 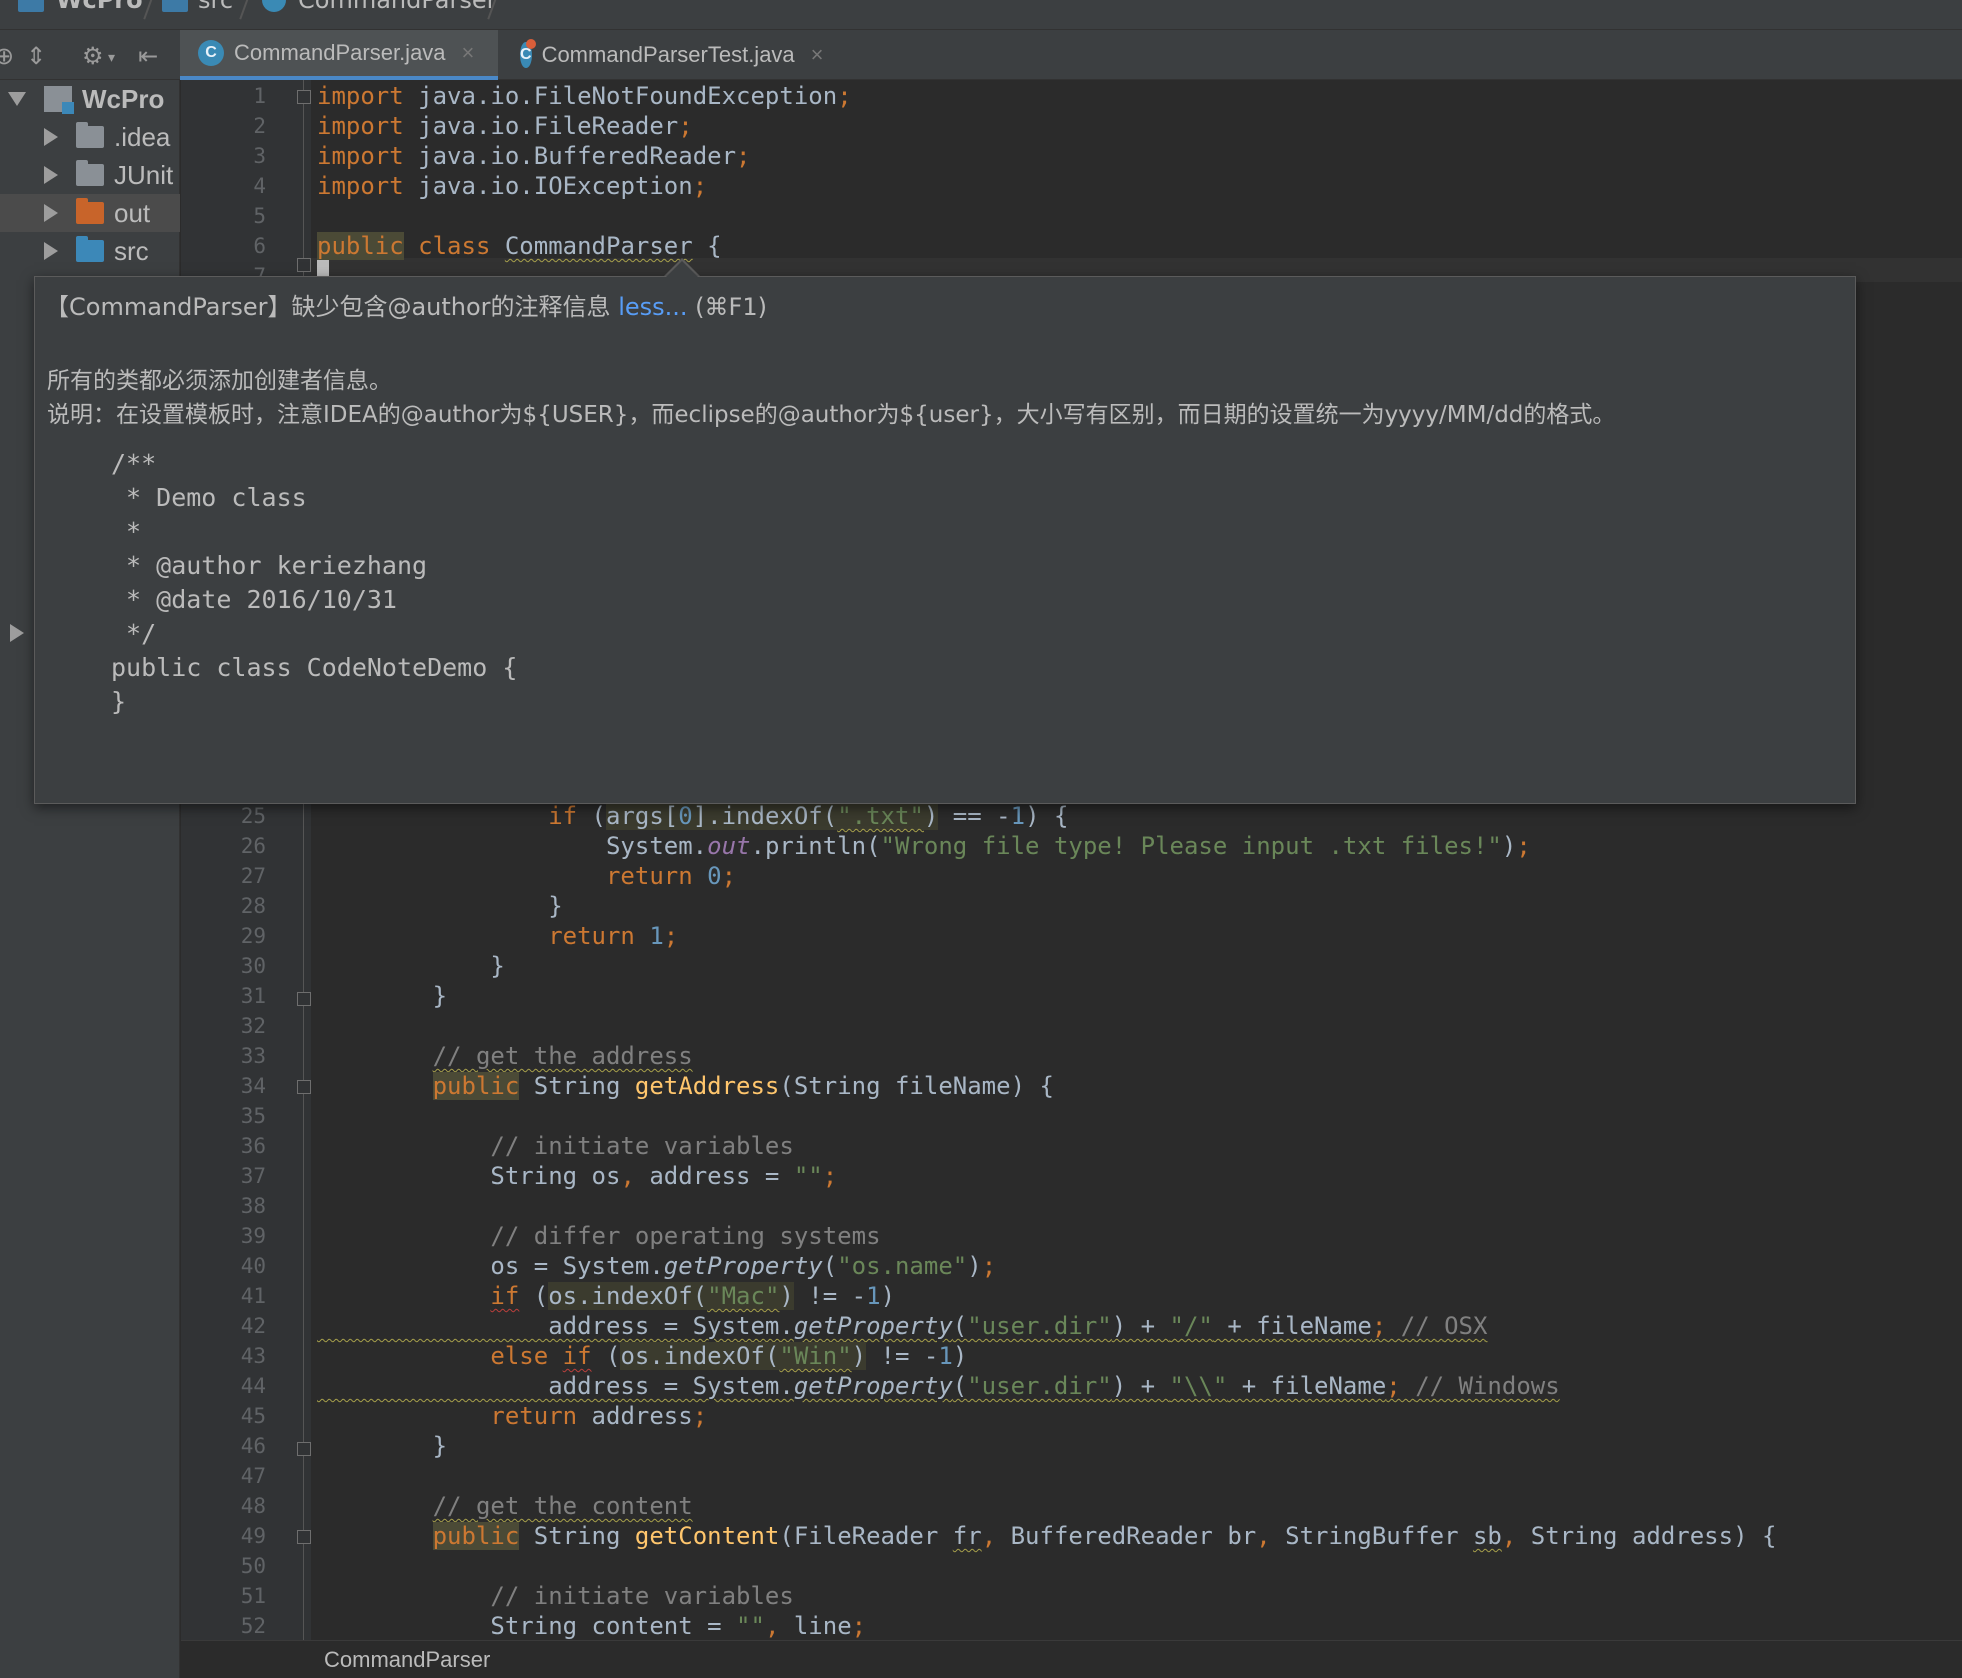 What do you see at coordinates (148, 56) in the screenshot?
I see `hide-panel-icon: ⇤` at bounding box center [148, 56].